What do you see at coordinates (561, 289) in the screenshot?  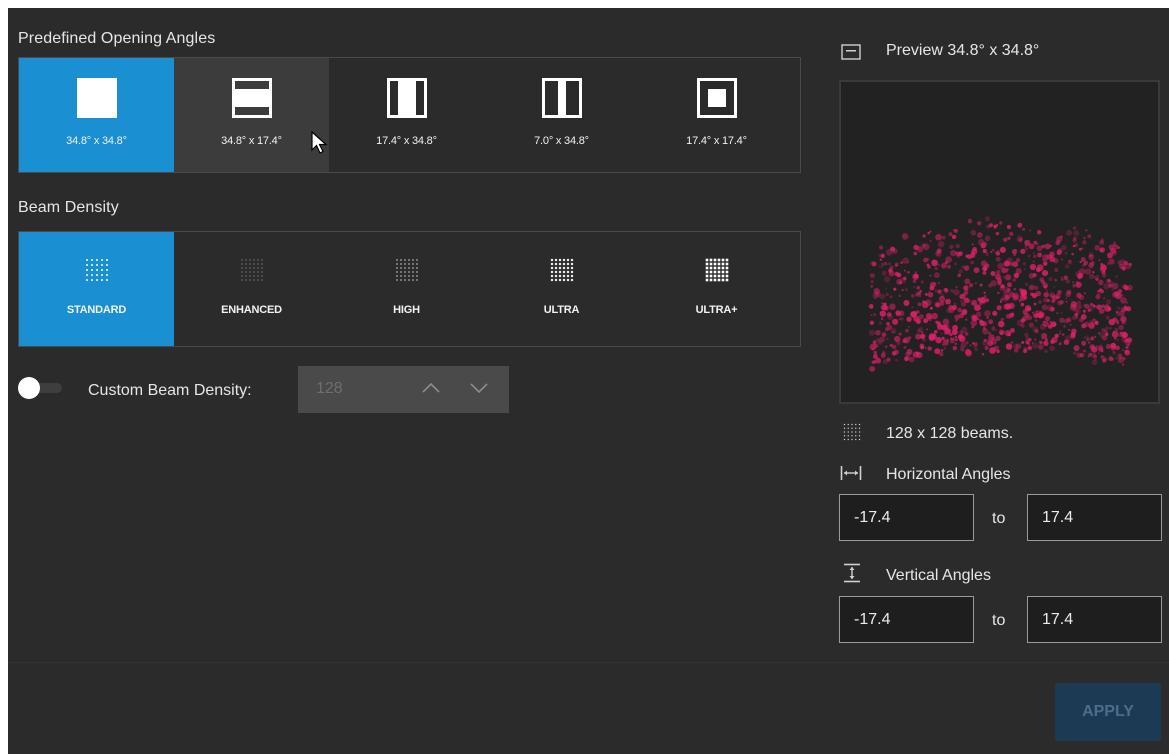 I see `density-option-ultra: ULTRA` at bounding box center [561, 289].